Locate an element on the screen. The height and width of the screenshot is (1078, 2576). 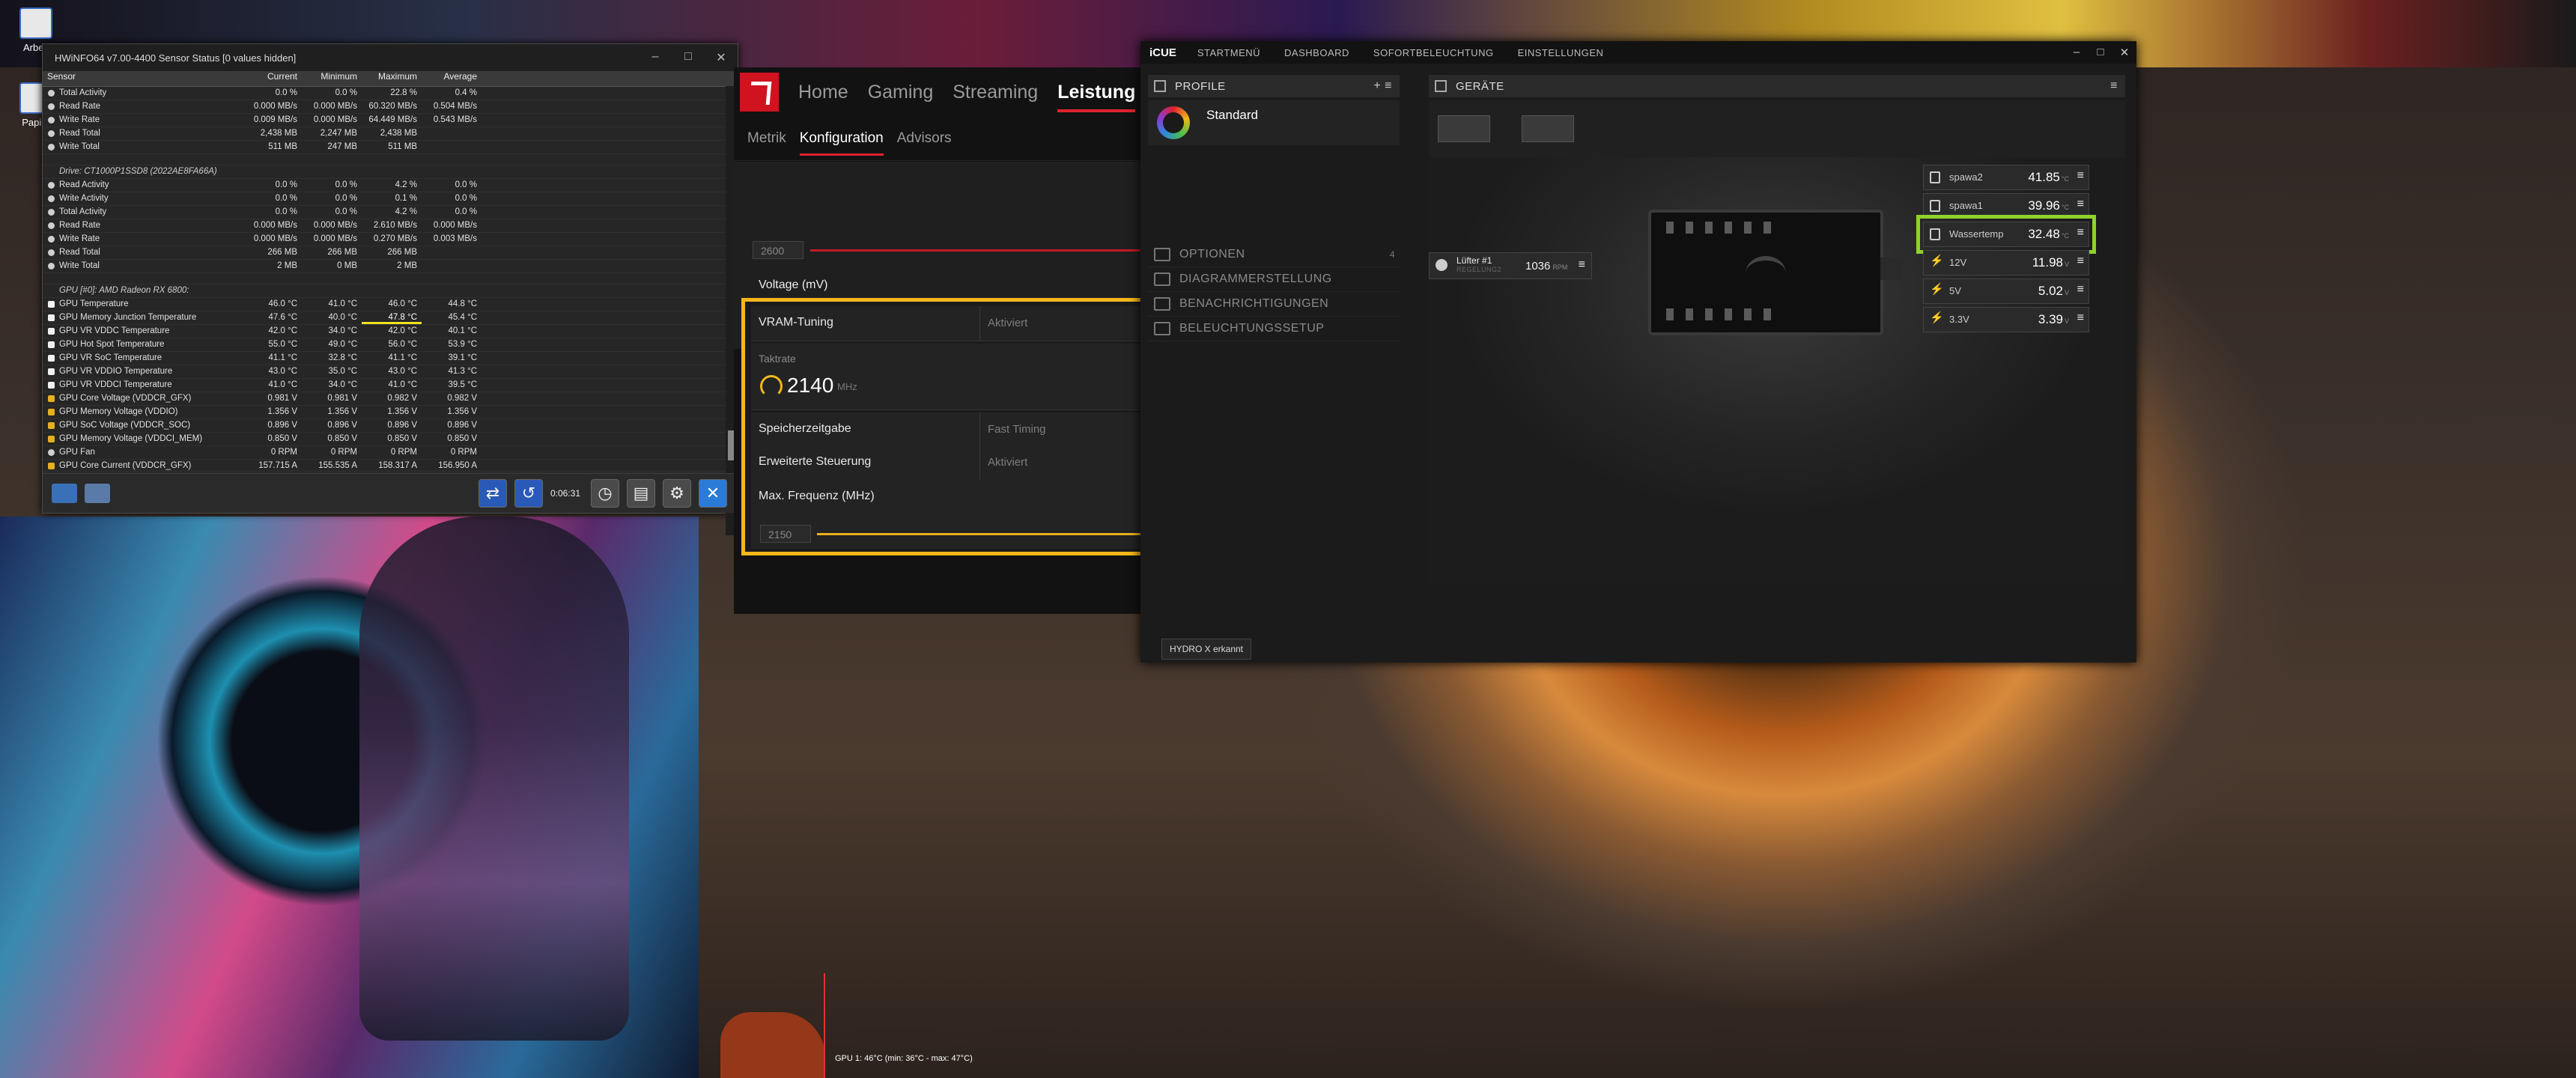
sensor-widget: spawa2 41.85 °C ≡ is located at coordinates (2006, 177).